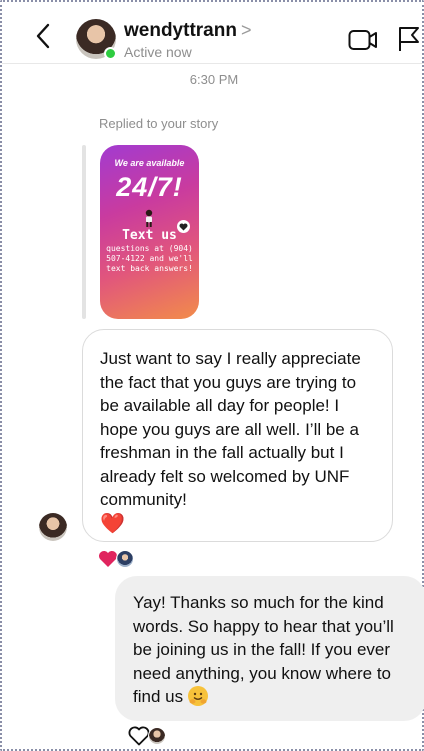 This screenshot has width=424, height=751. Describe the element at coordinates (246, 30) in the screenshot. I see `chevron-right-icon: >` at that location.